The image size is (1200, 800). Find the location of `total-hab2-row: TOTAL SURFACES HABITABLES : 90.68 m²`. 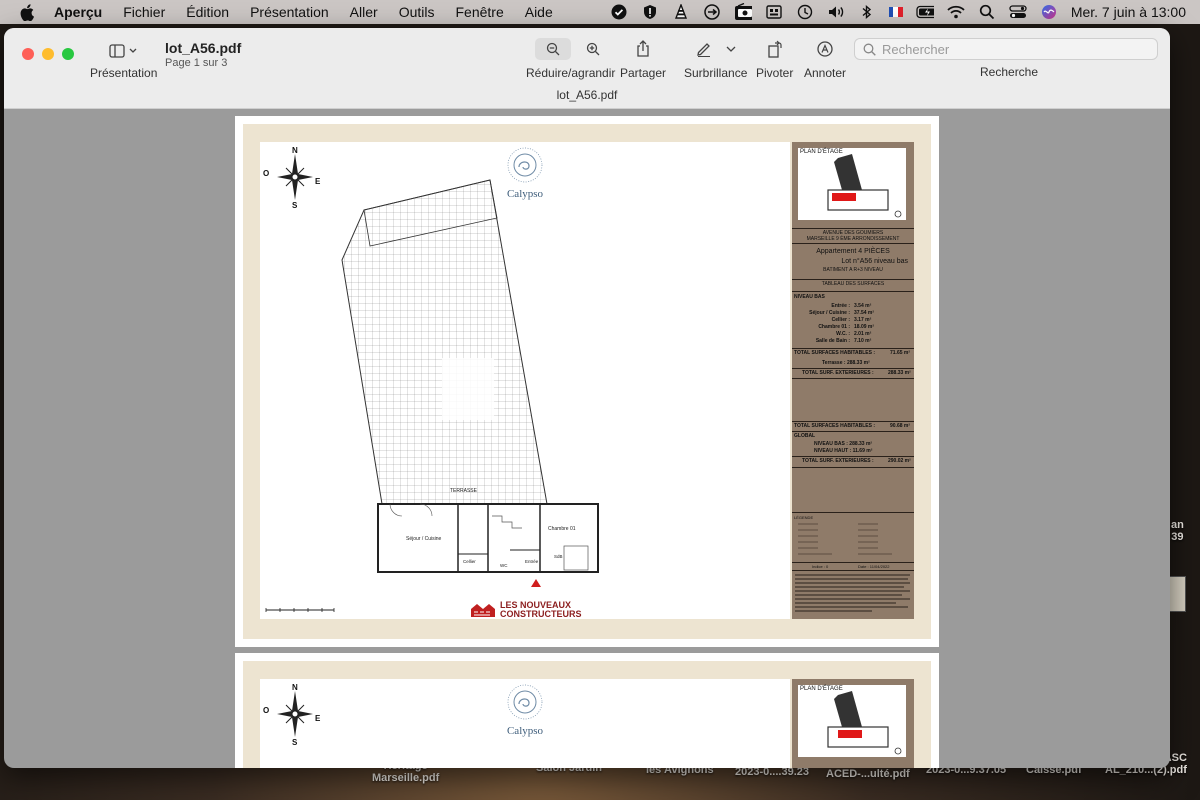

total-hab2-row: TOTAL SURFACES HABITABLES : 90.68 m² is located at coordinates (852, 426).